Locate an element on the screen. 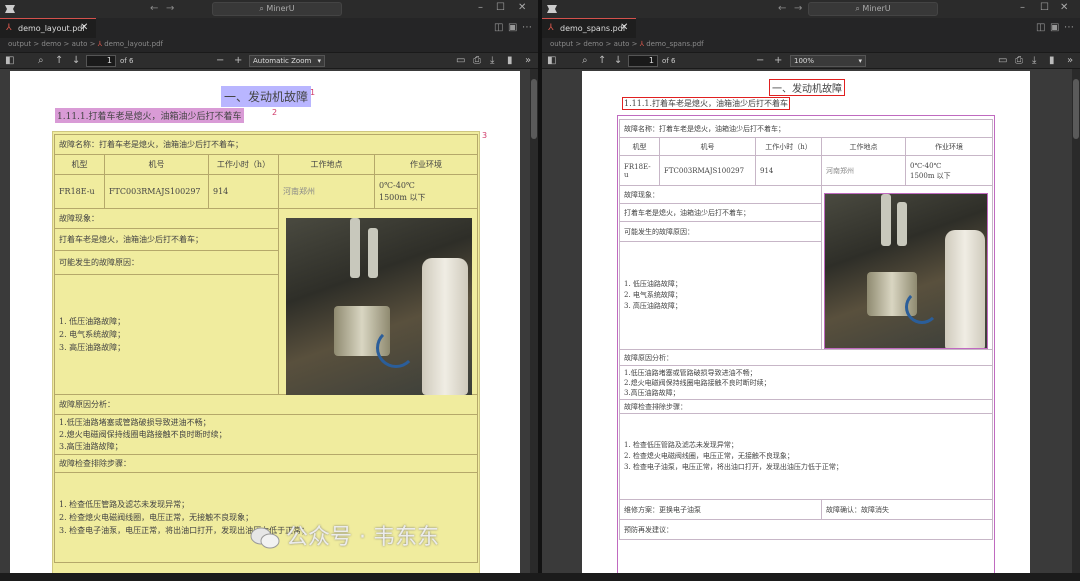  data-cell: 914 is located at coordinates (243, 191).